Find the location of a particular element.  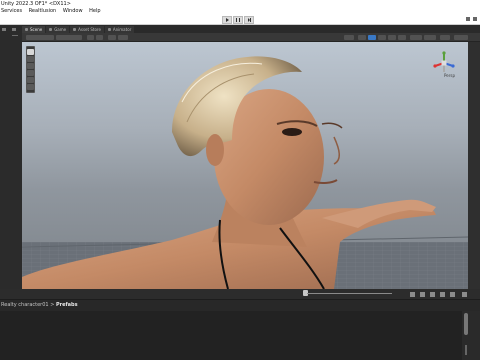

layers-icon is located at coordinates (475, 19).